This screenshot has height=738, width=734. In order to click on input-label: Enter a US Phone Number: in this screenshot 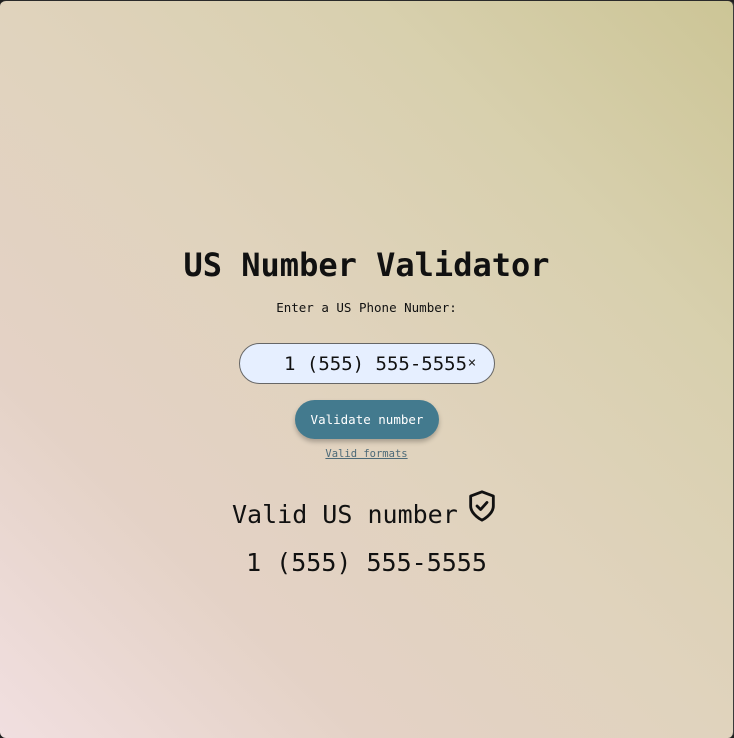, I will do `click(366, 307)`.